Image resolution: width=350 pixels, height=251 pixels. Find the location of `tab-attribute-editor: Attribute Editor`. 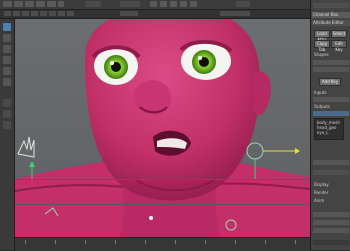

tab-attribute-editor: Attribute Editor is located at coordinates (331, 23).